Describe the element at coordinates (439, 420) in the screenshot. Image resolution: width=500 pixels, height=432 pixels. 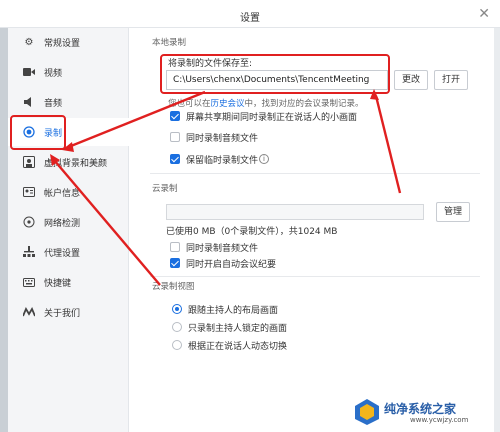
I see `watermark-url: www.ycwjzy.com` at that location.